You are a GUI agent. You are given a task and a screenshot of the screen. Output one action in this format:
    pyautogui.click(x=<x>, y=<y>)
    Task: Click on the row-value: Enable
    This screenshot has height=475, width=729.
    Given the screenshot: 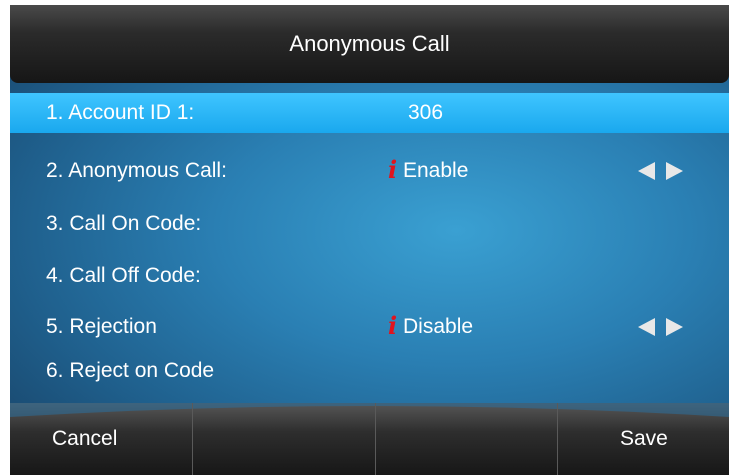 What is the action you would take?
    pyautogui.click(x=436, y=170)
    